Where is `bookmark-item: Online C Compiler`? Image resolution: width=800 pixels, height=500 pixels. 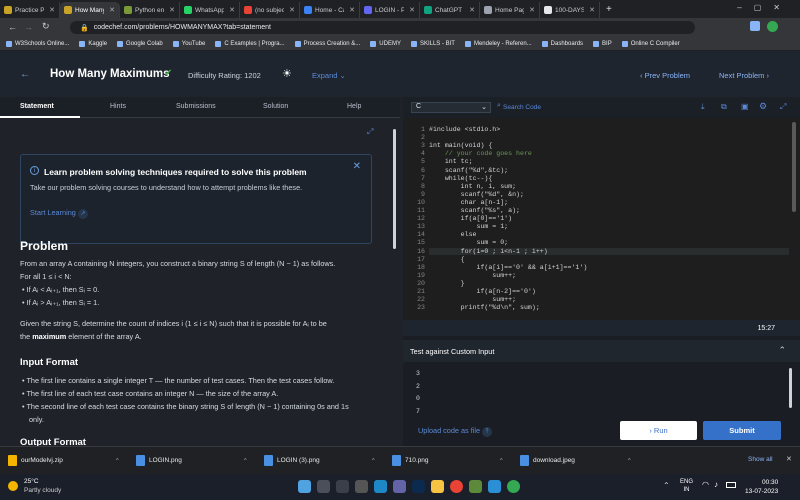 bookmark-item: Online C Compiler is located at coordinates (650, 43).